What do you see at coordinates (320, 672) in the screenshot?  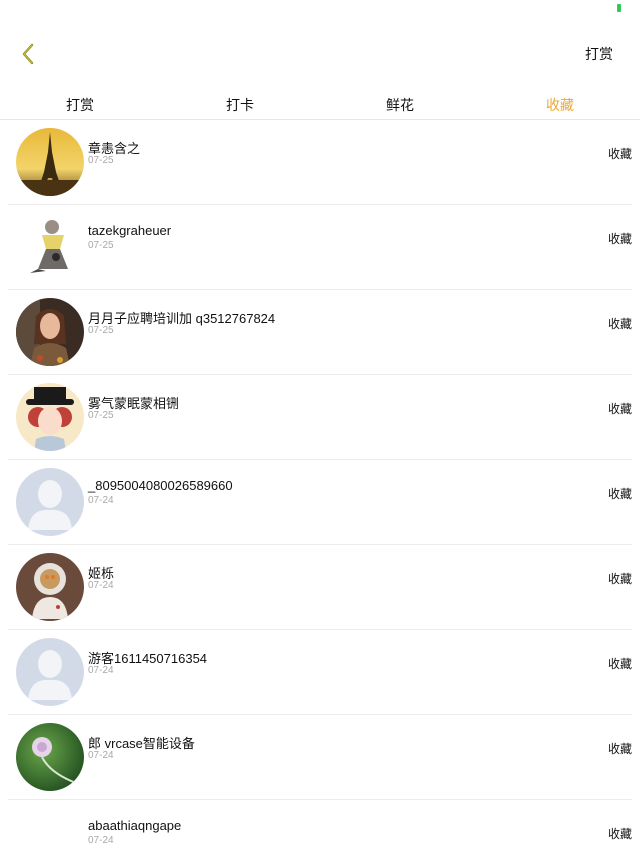 I see `list-item: 游客1611450716354 07-24 收藏` at bounding box center [320, 672].